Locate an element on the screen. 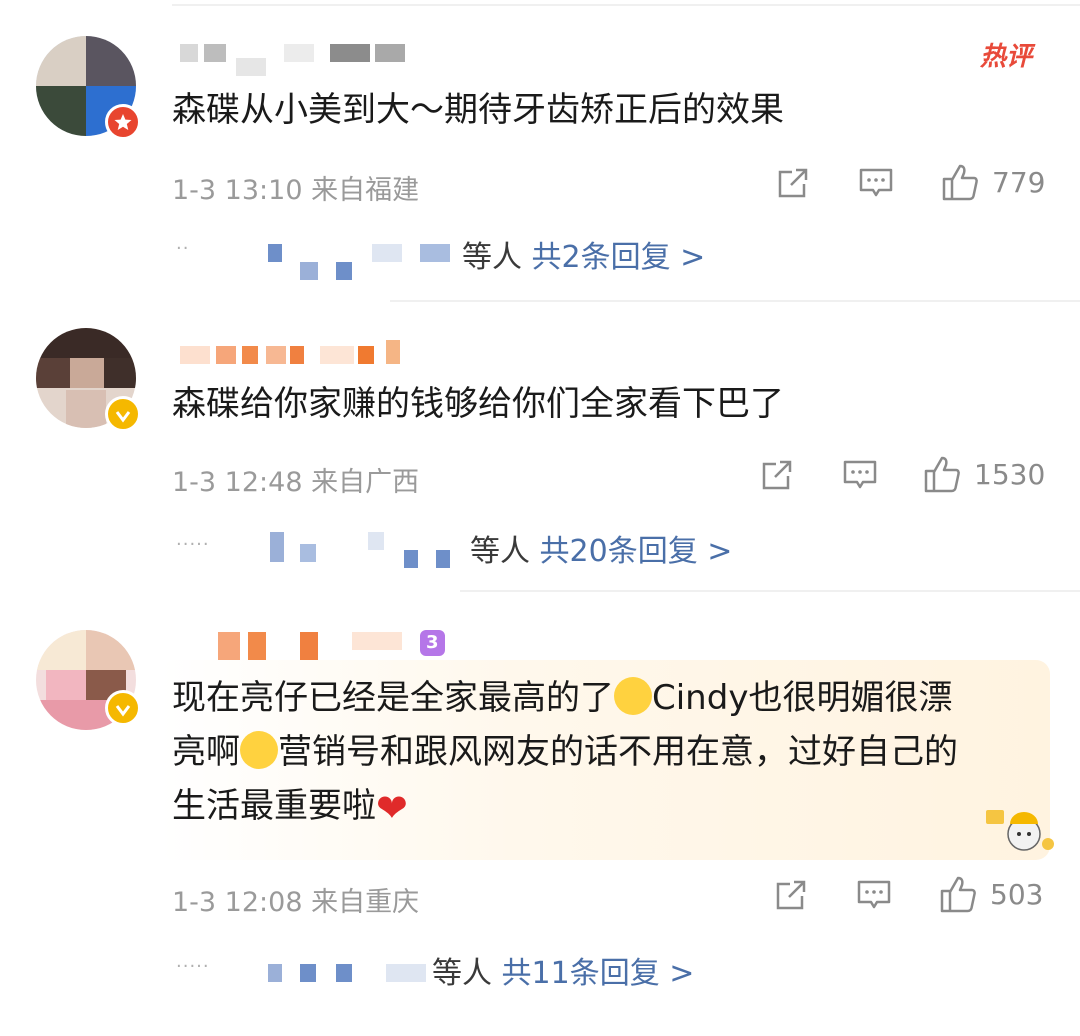 This screenshot has width=1080, height=1036. heart-eyes-emoji is located at coordinates (259, 750).